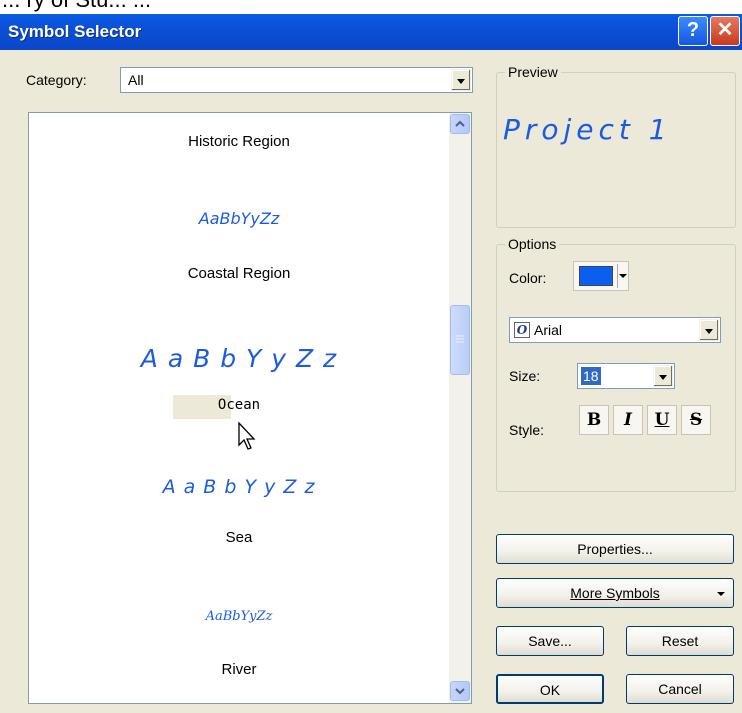  I want to click on style-label: Style:, so click(527, 430).